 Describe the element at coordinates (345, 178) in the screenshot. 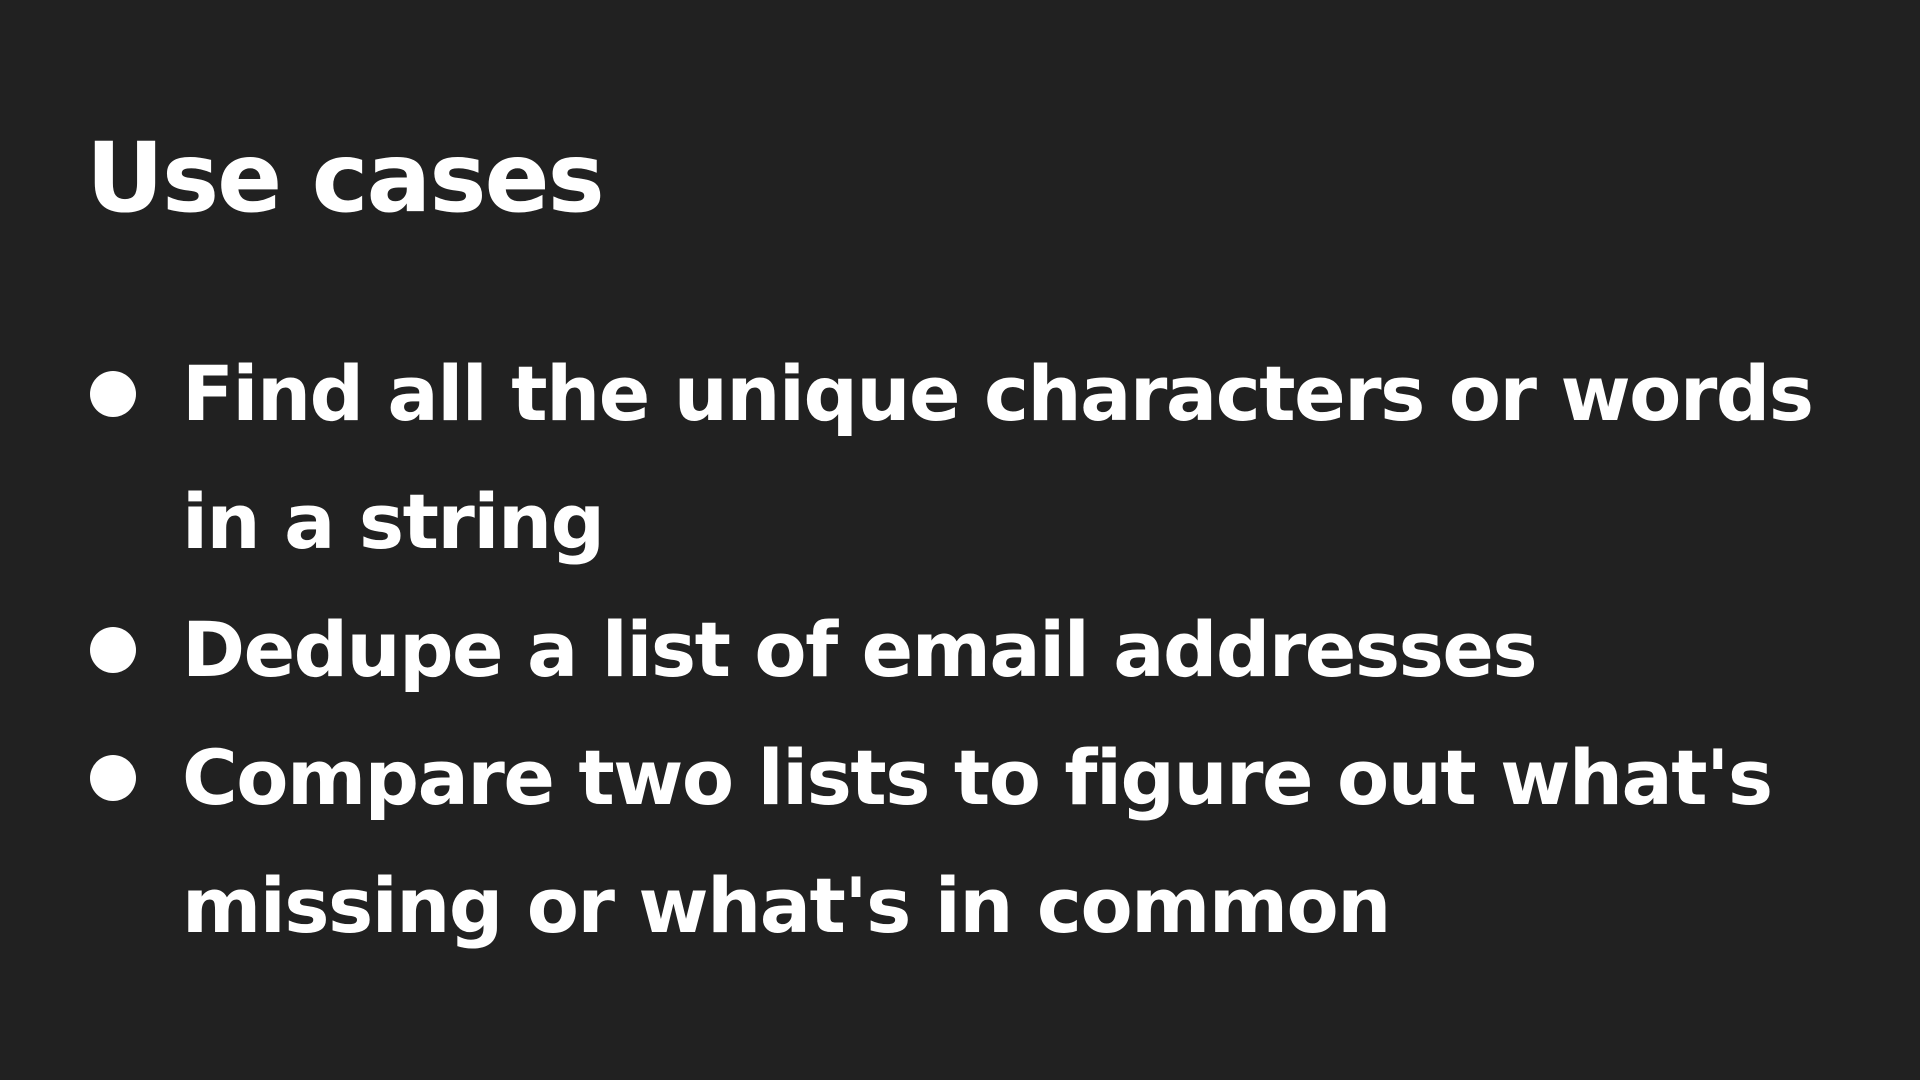

I see `slide-title: Use cases` at that location.